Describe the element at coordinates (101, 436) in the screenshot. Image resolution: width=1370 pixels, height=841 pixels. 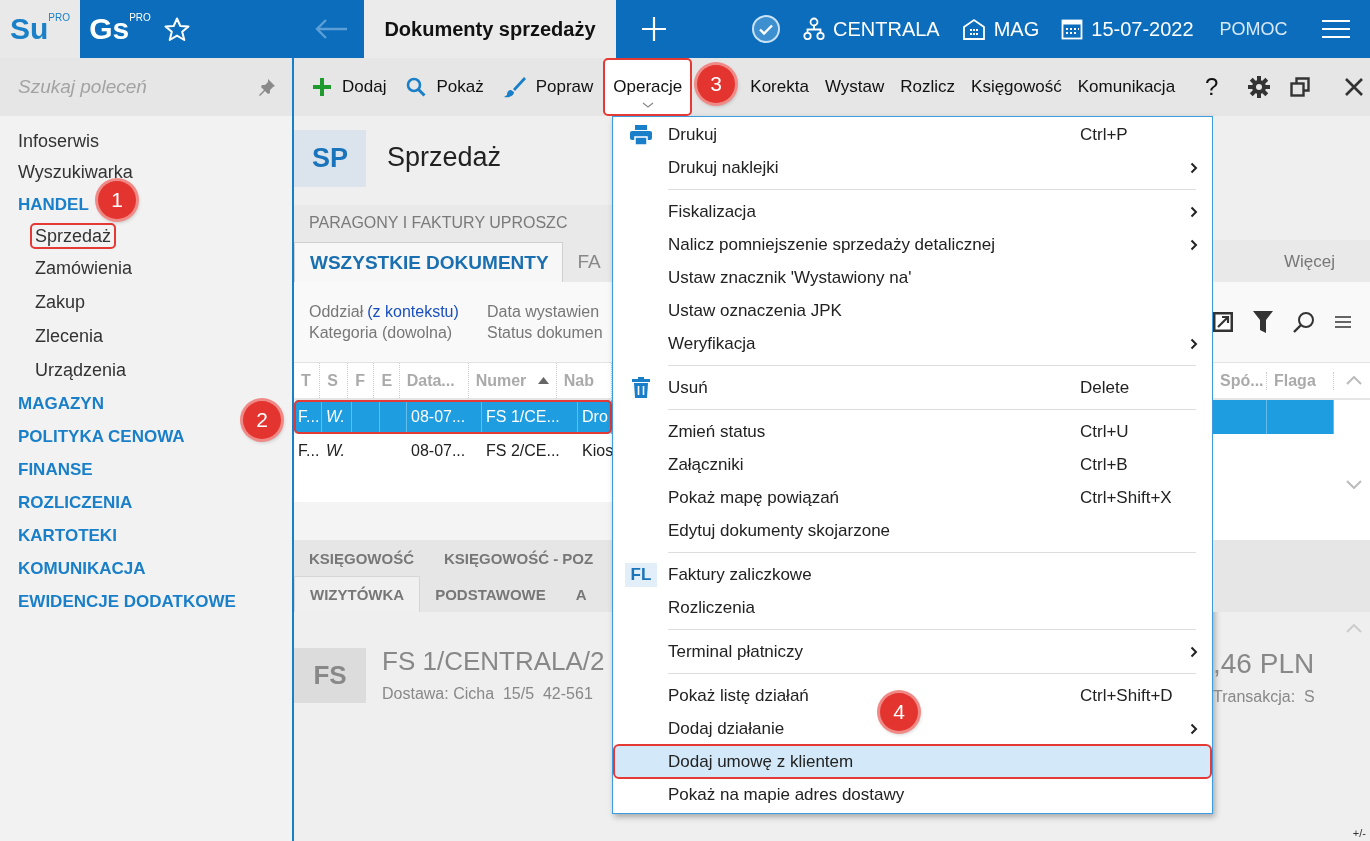
I see `sidebar-item: POLITYKA CENOWA` at that location.